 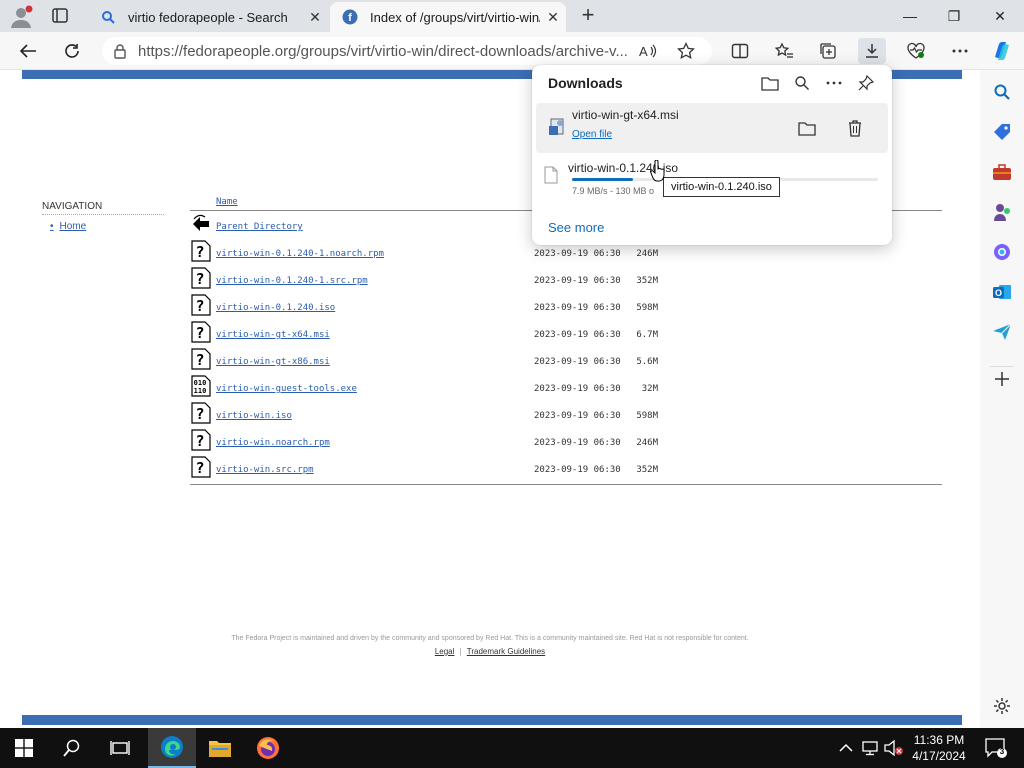 I want to click on file-icon, so click(x=553, y=176).